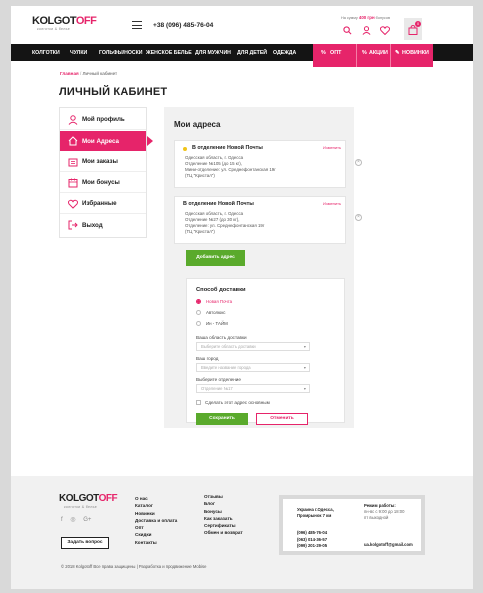  Describe the element at coordinates (217, 323) in the screenshot. I see `radio-label-intime: Ин - ТАЙМ` at that location.